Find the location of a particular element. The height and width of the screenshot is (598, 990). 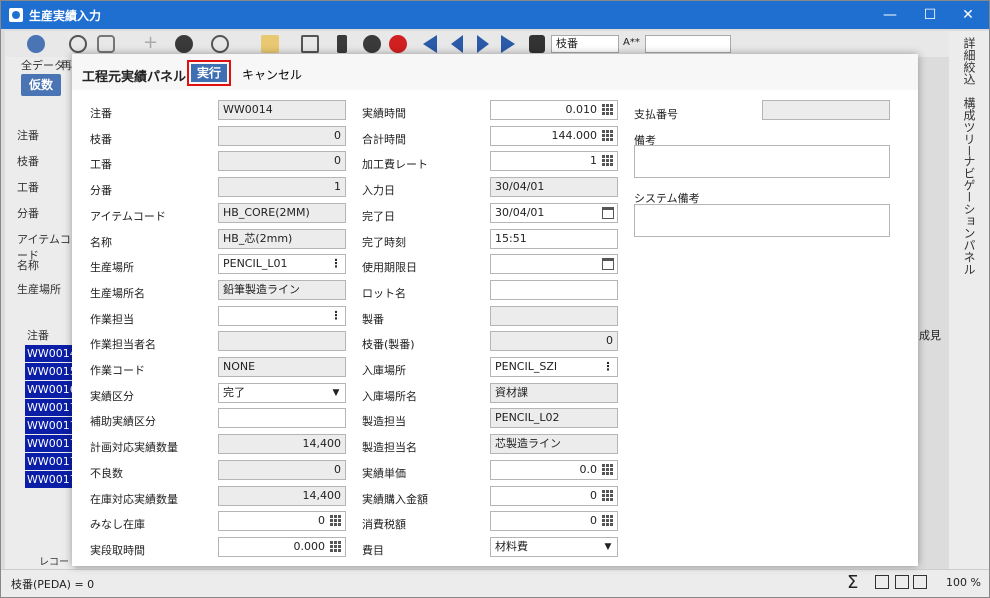

tab-navigation-panel: ナビゲーションパネル is located at coordinates (969, 215).